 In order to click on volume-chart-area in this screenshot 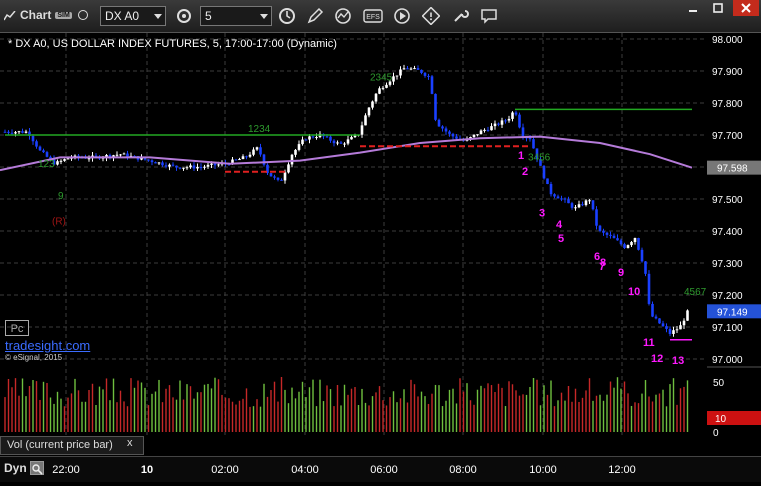, I will do `click(353, 402)`.